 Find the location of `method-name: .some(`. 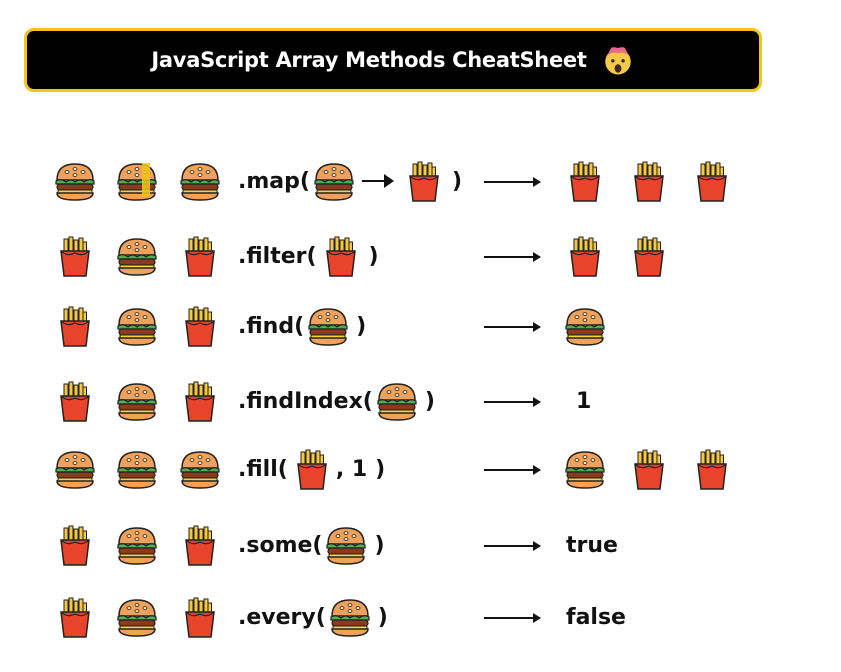

method-name: .some( is located at coordinates (280, 545).